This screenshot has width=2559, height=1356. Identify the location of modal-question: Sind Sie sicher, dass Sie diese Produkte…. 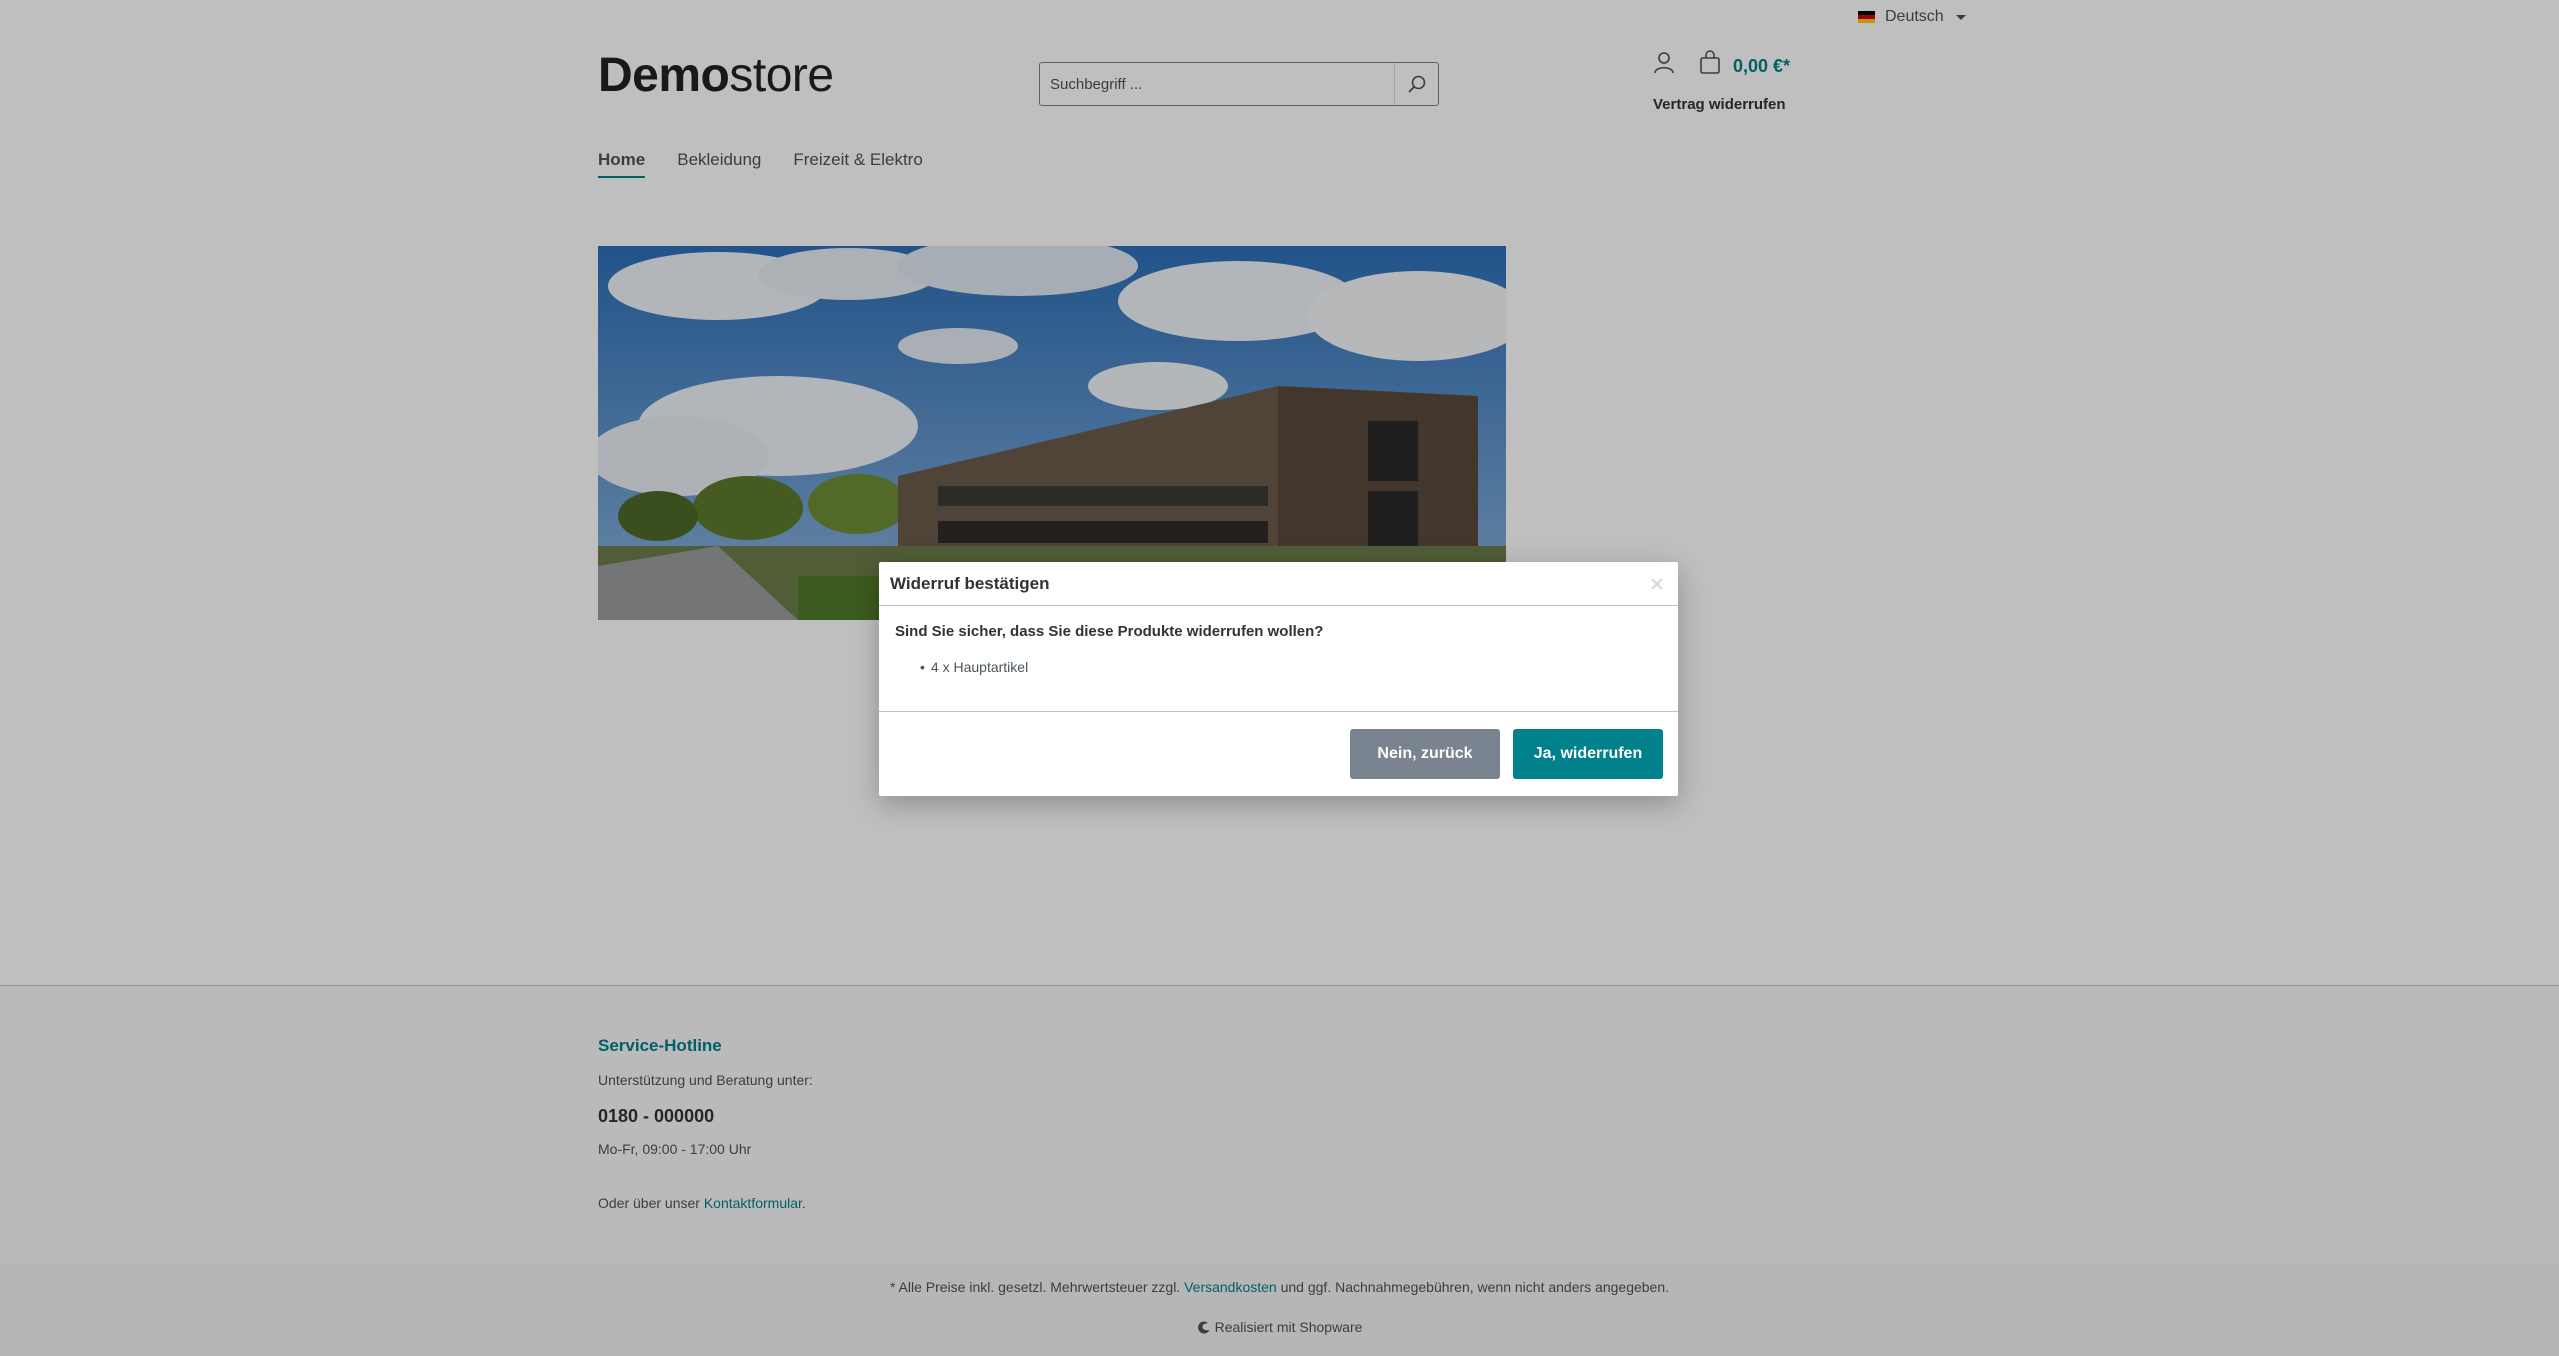
(1109, 631).